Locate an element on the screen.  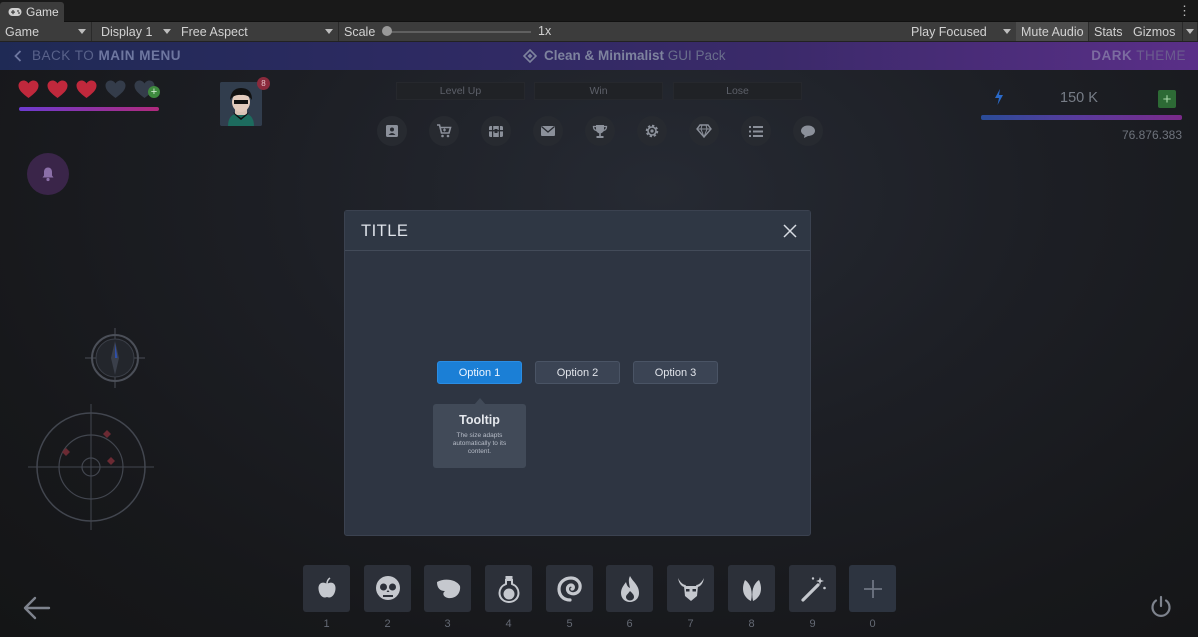
lives-hearts: + is located at coordinates (89, 89).